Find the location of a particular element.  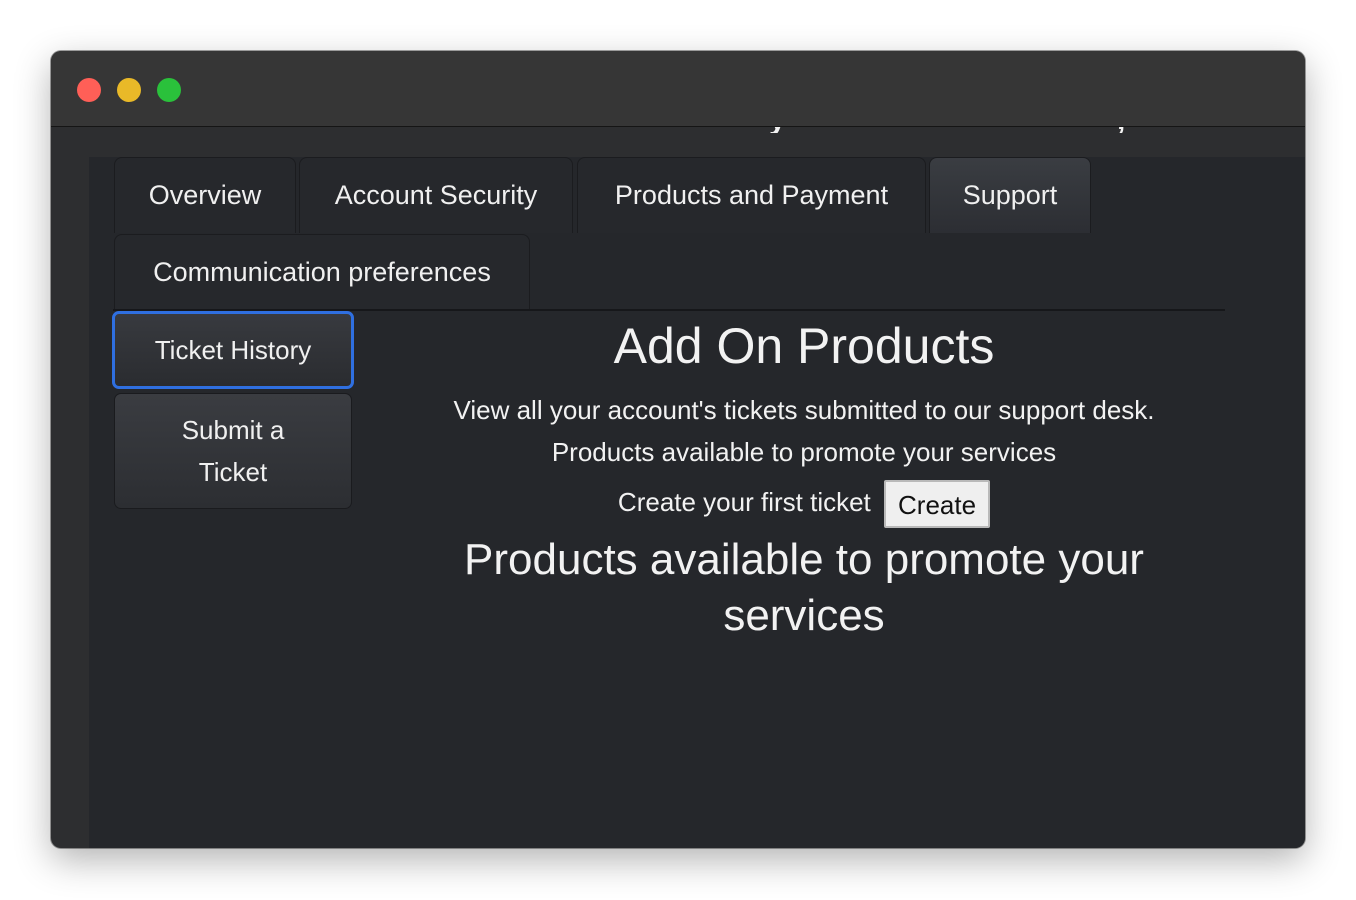

submit-ticket-button: Submit a Ticket is located at coordinates (233, 451).